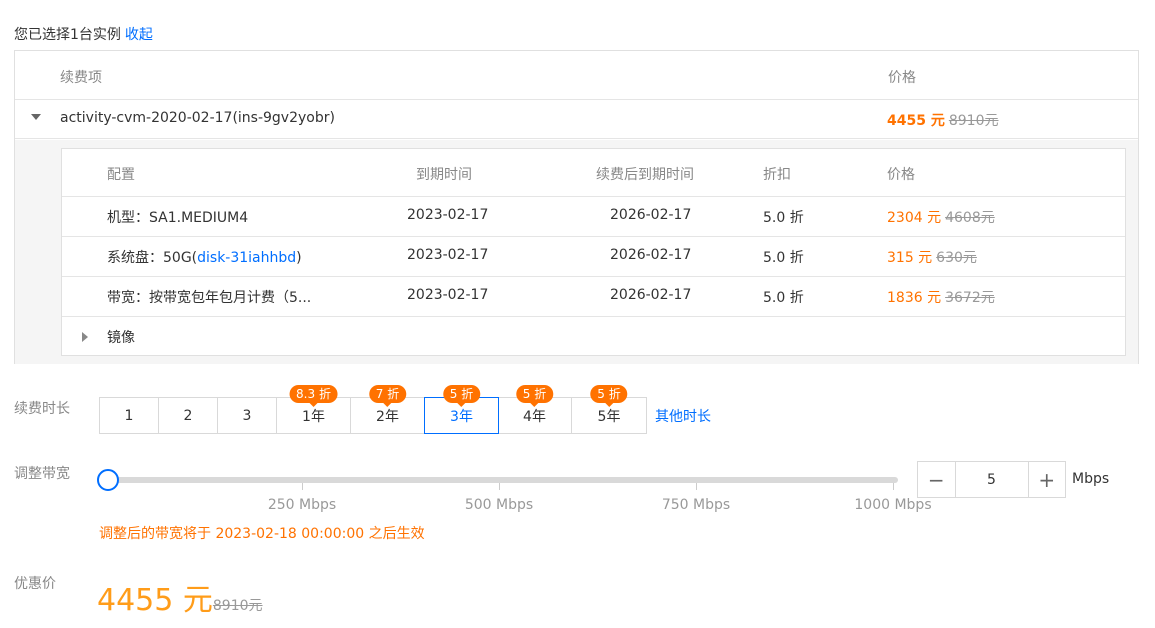  Describe the element at coordinates (387, 394) in the screenshot. I see `discount-badge: 7 折` at that location.